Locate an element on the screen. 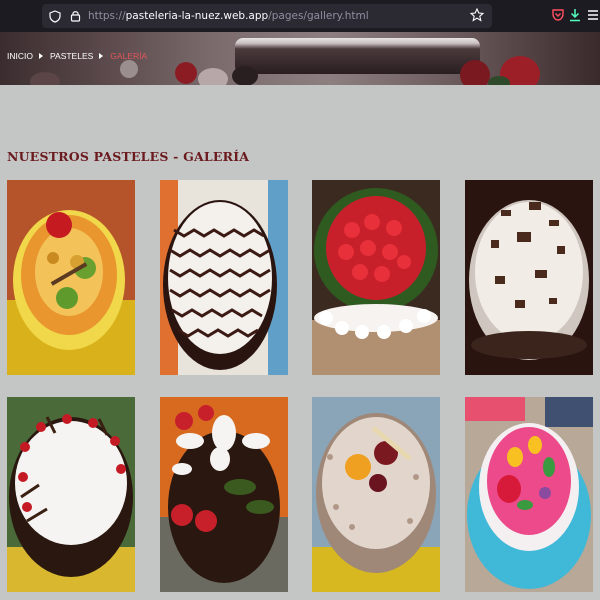 This screenshot has height=600, width=600. menu-icon is located at coordinates (593, 16).